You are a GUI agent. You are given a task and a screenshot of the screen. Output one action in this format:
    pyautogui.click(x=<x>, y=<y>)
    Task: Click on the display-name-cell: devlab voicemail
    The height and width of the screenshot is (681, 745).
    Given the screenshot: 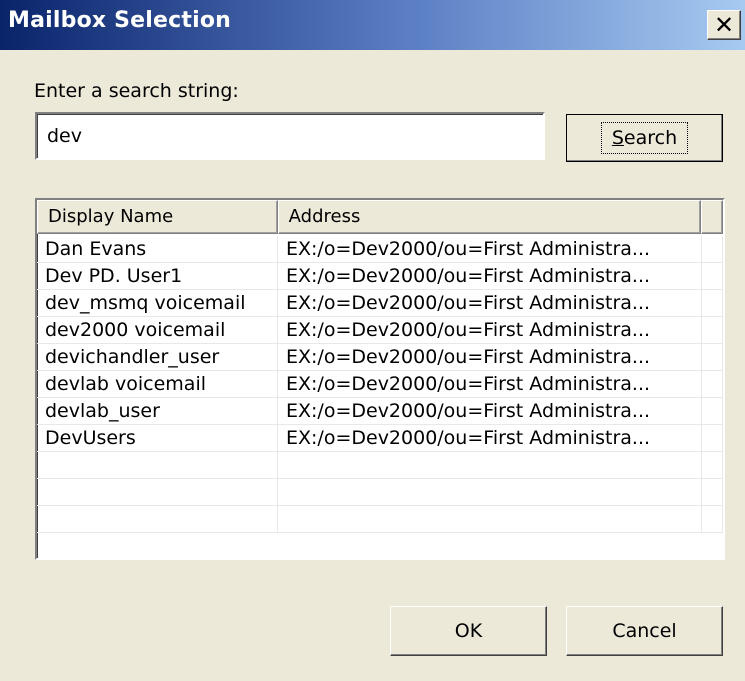 What is the action you would take?
    pyautogui.click(x=157, y=384)
    